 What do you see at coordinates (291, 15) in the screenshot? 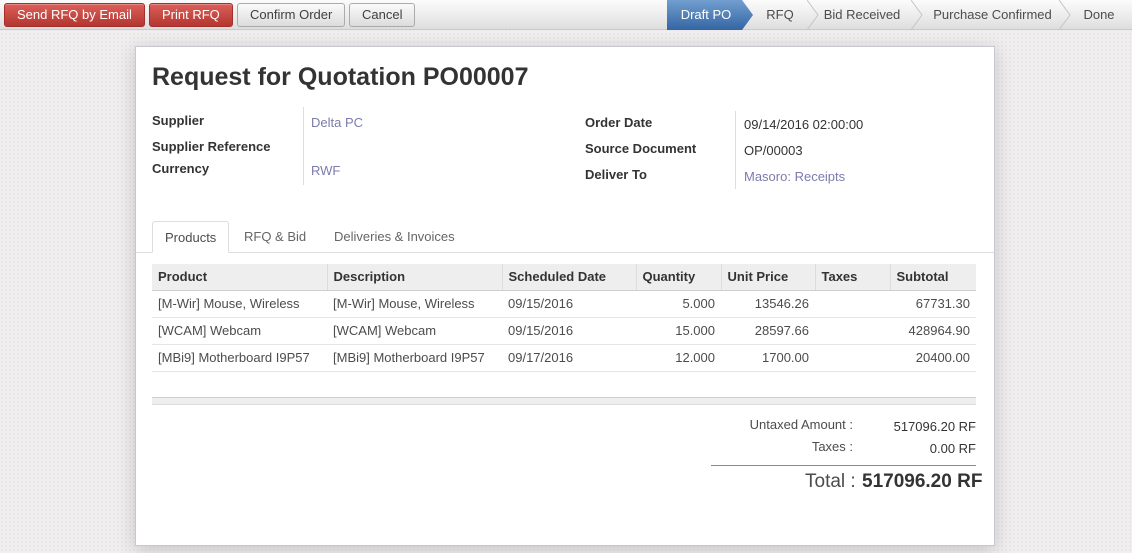
I see `confirm-order-button: Confirm Order` at bounding box center [291, 15].